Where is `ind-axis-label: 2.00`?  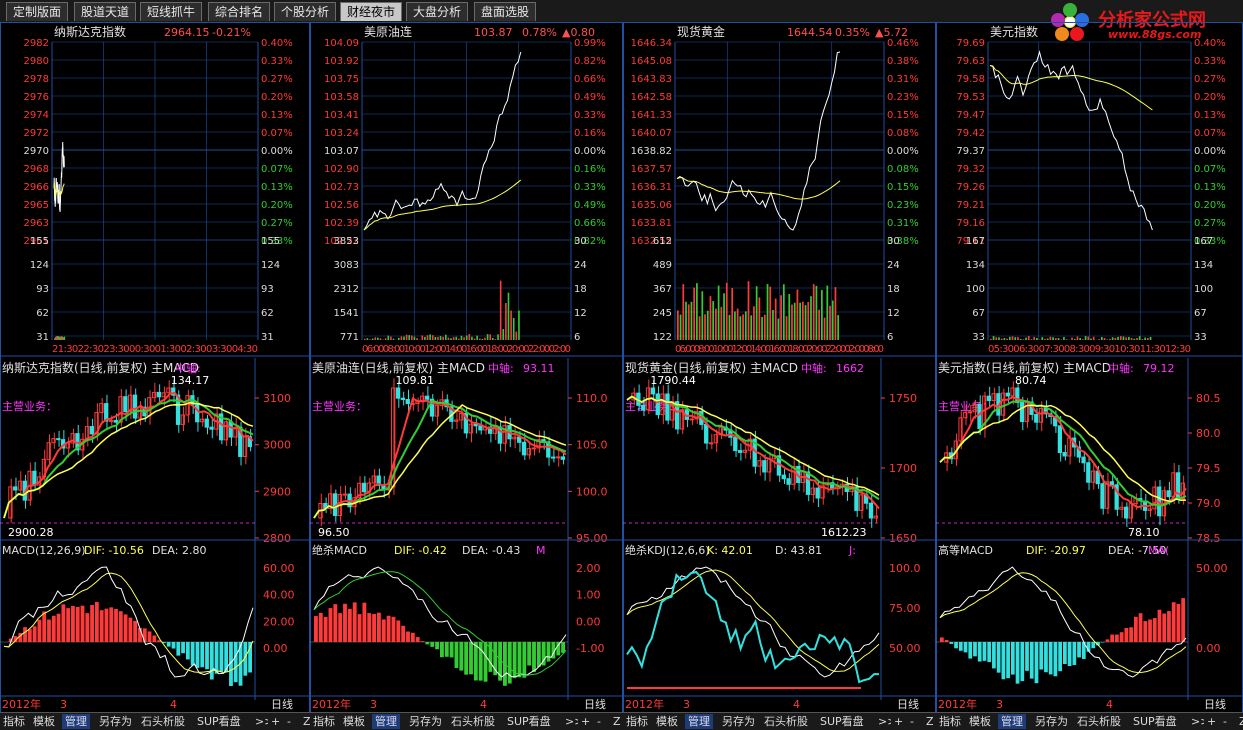 ind-axis-label: 2.00 is located at coordinates (588, 568).